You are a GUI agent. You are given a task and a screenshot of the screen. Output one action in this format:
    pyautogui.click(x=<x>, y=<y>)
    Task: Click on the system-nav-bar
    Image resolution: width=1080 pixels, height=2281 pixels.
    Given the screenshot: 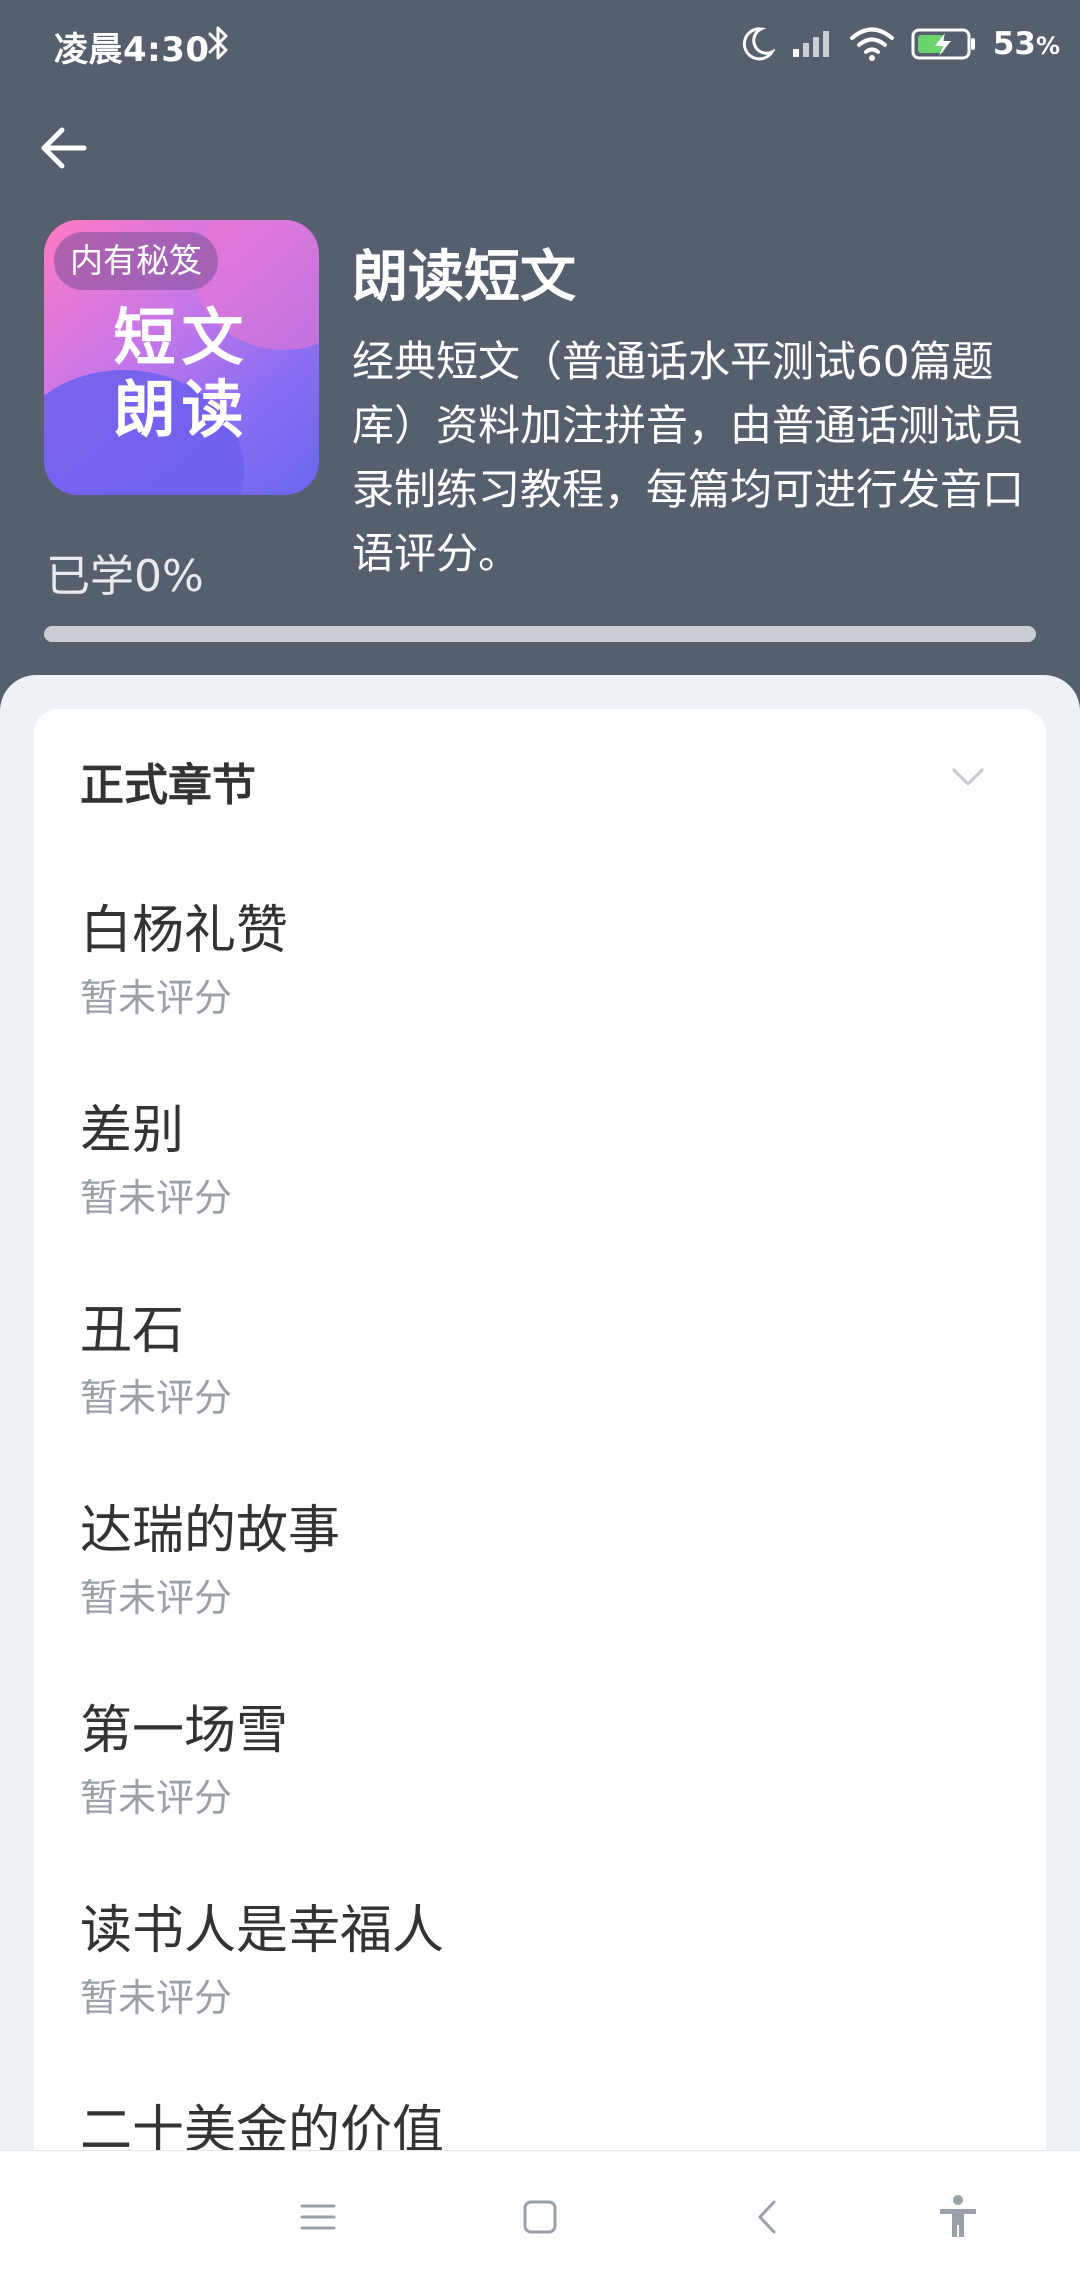 What is the action you would take?
    pyautogui.click(x=540, y=2215)
    